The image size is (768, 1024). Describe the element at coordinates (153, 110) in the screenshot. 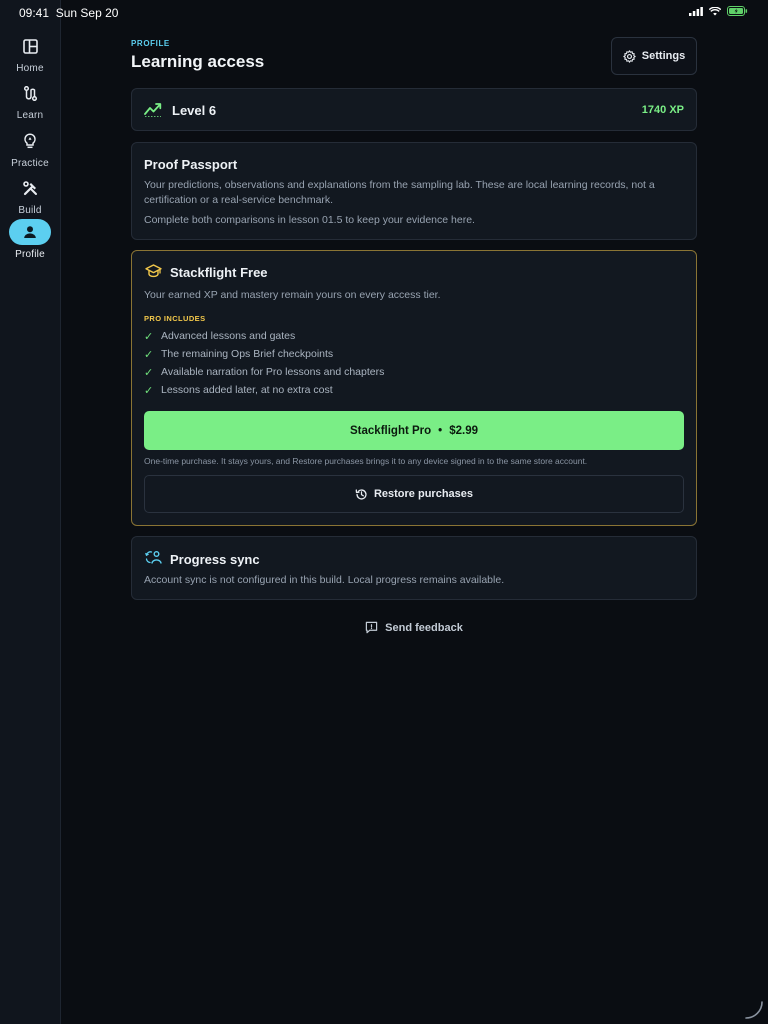

I see `trending-up-icon` at that location.